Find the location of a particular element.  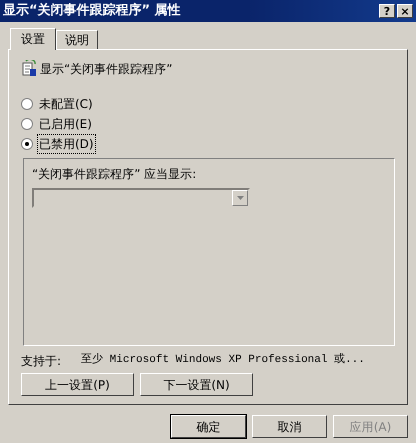

policy-icon is located at coordinates (29, 69).